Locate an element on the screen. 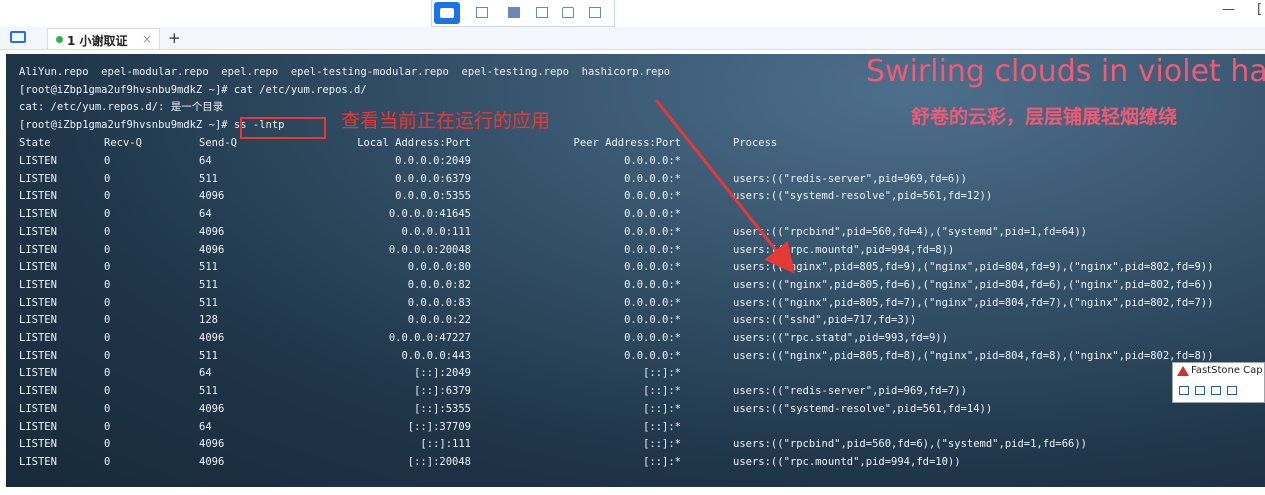  tab-bar: 1 小谢取证 × + is located at coordinates (632, 38).